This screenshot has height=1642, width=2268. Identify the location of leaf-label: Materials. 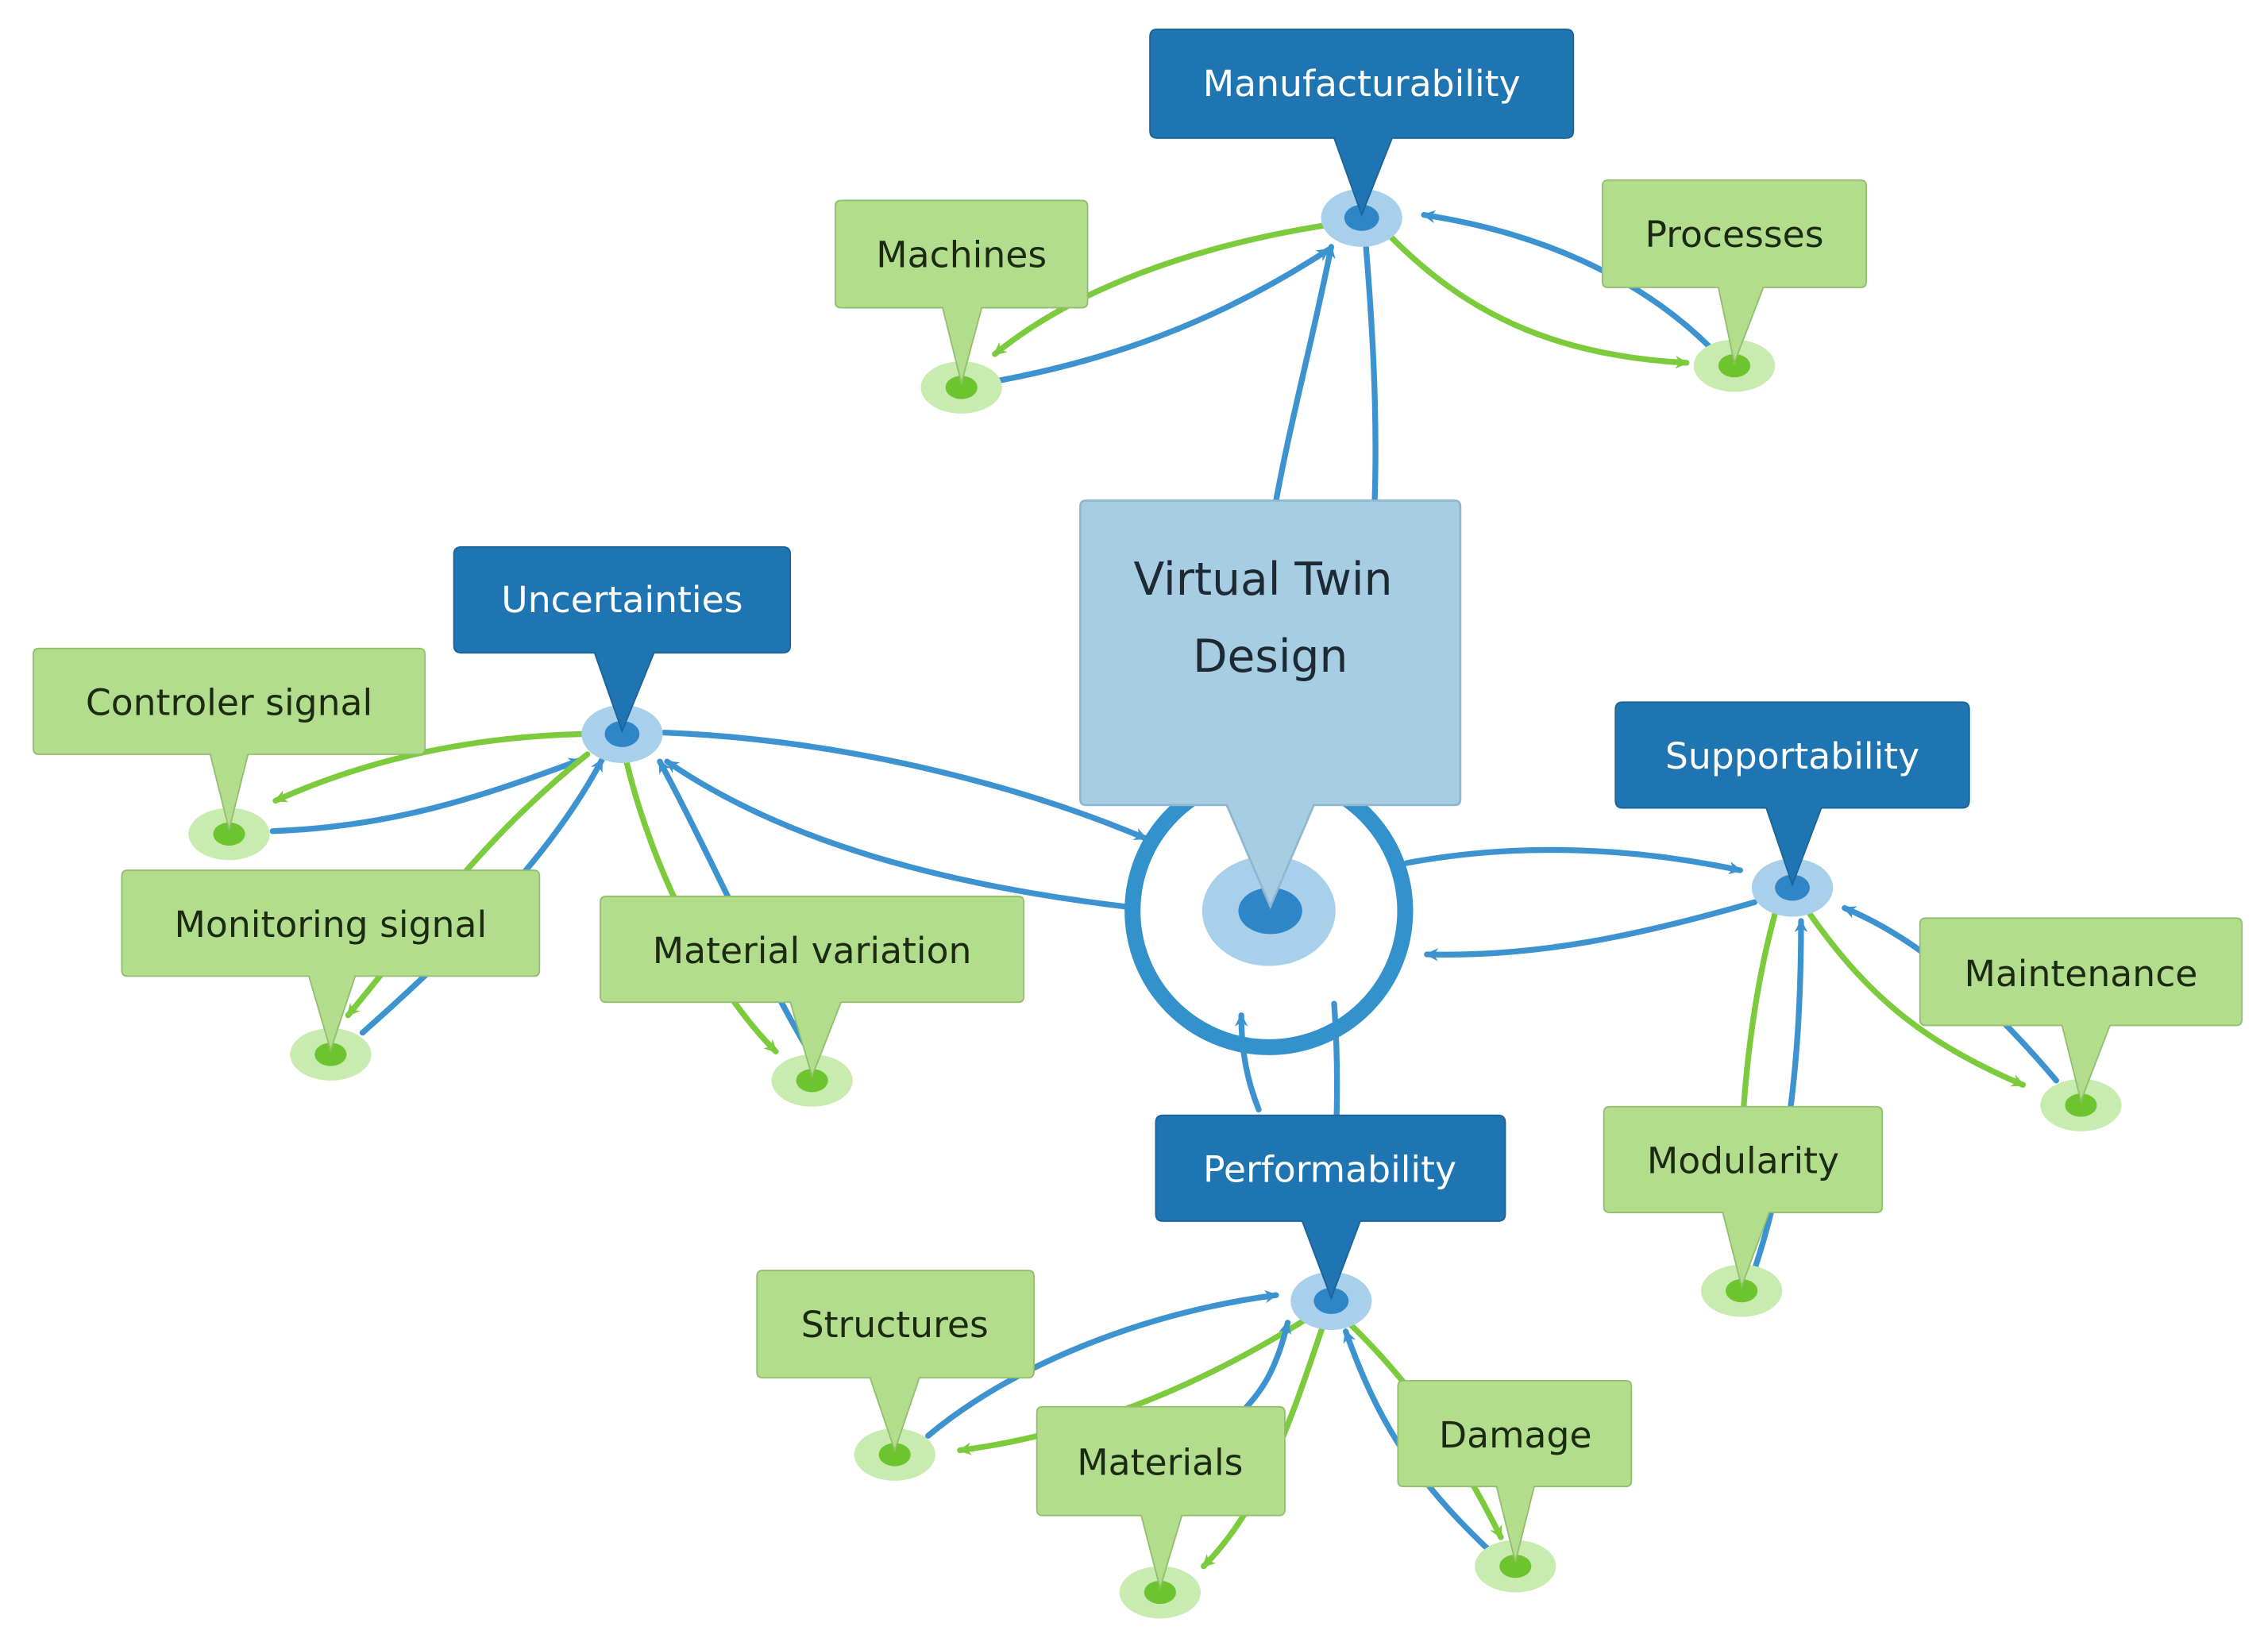
(1160, 1463).